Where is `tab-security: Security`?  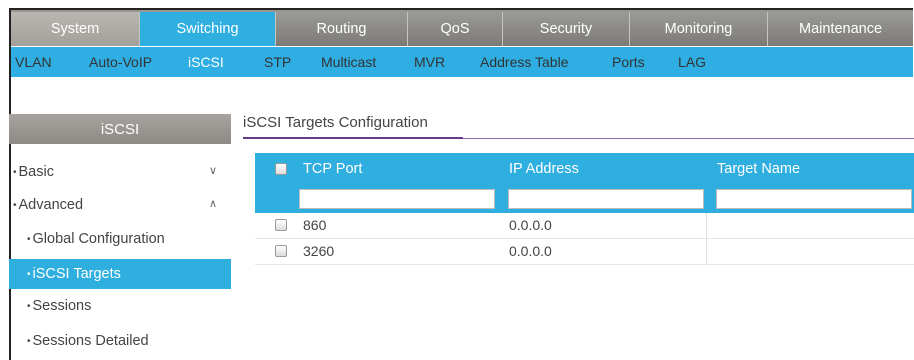
tab-security: Security is located at coordinates (566, 29).